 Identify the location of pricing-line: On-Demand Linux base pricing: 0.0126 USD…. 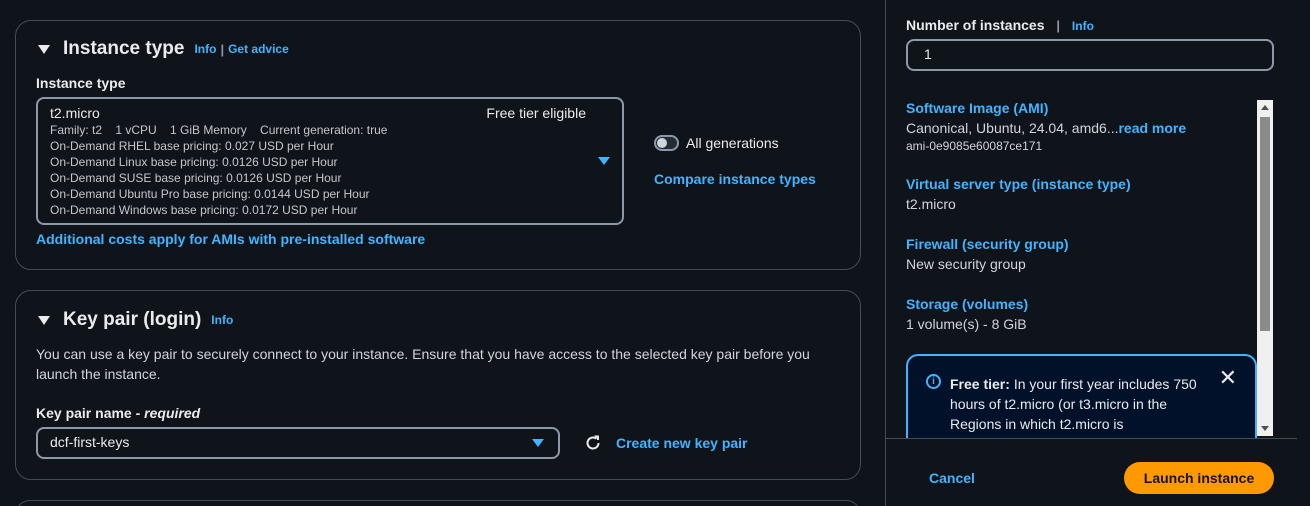
(194, 162).